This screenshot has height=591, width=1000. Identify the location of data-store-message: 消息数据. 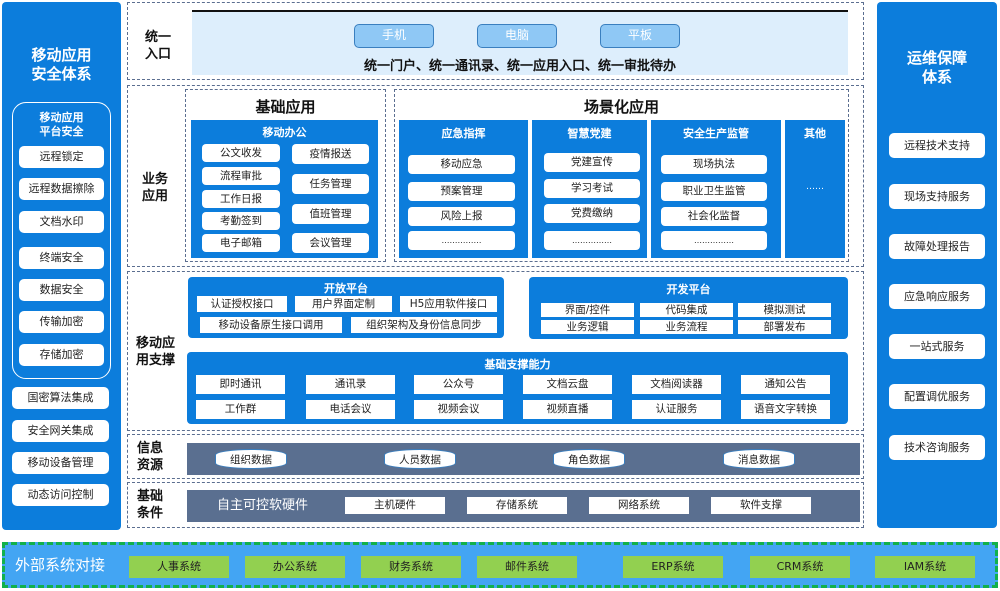
(759, 459).